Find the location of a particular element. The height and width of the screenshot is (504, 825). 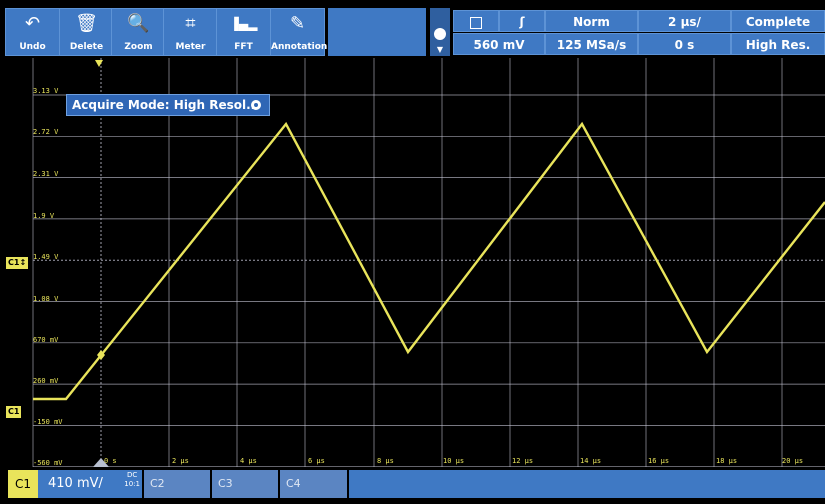

time-label: 6 µs is located at coordinates (316, 461).